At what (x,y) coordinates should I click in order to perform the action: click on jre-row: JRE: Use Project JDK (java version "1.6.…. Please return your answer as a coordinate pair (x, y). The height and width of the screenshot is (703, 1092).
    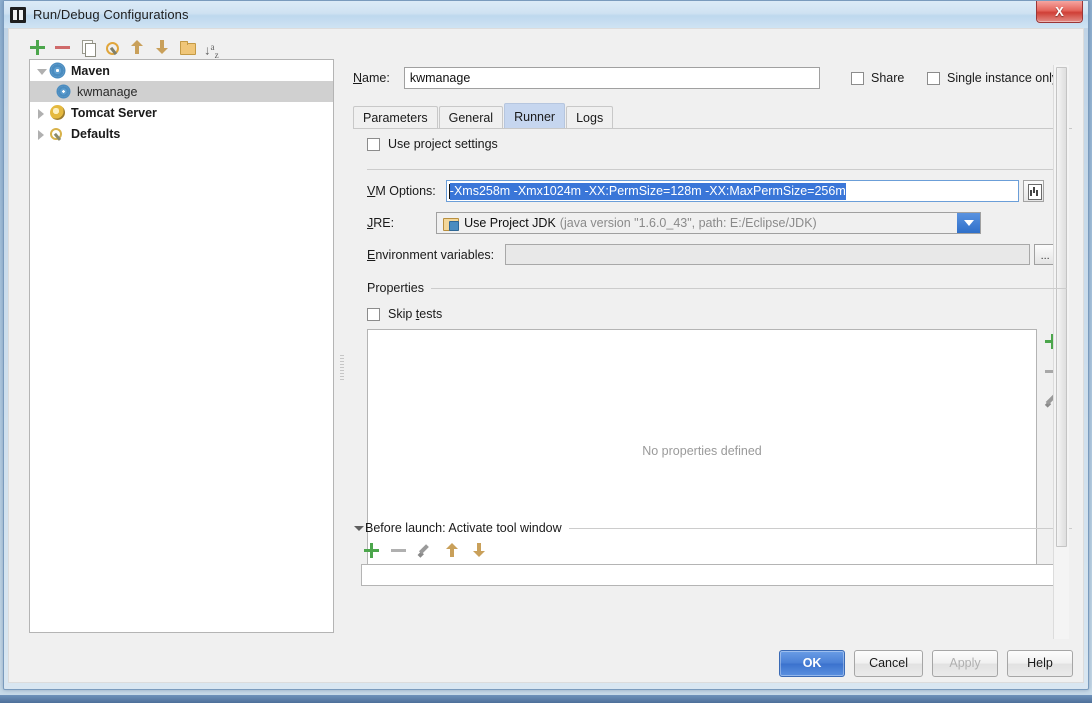
    Looking at the image, I should click on (674, 223).